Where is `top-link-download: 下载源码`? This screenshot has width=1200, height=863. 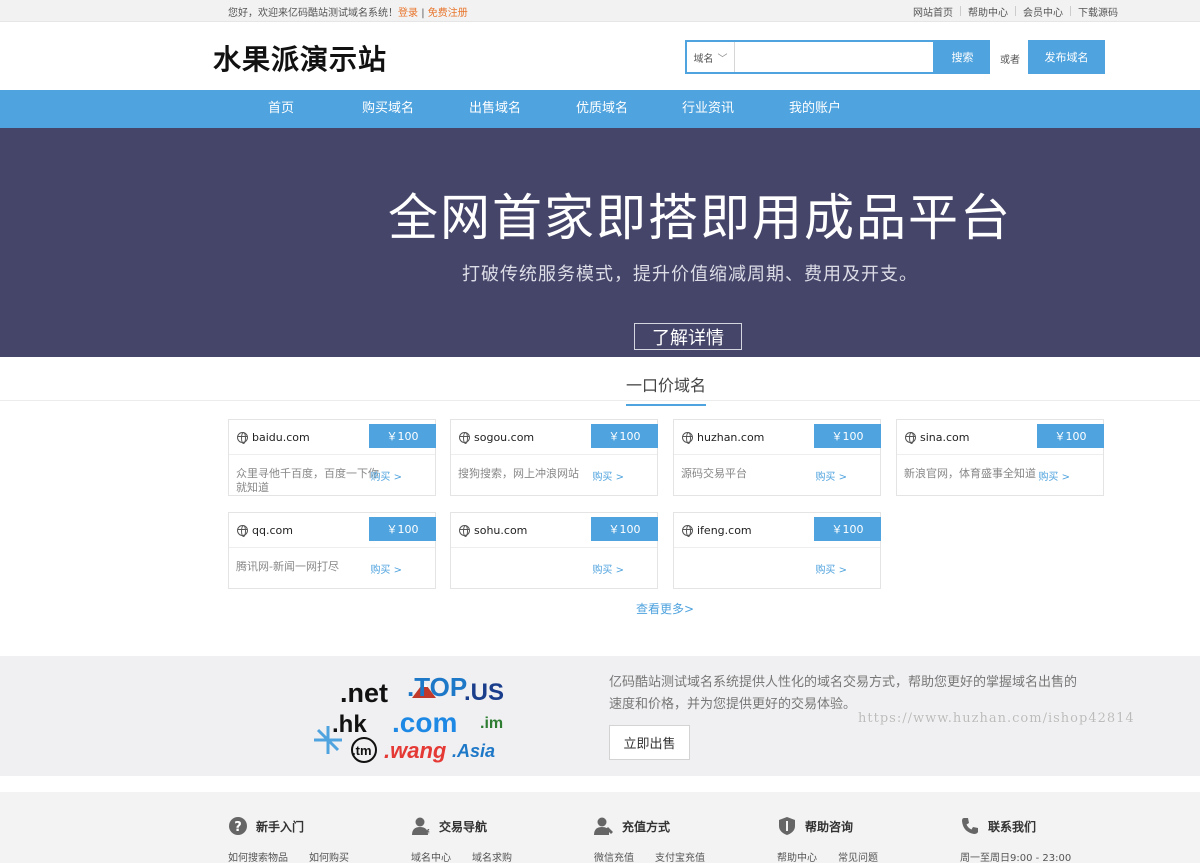
top-link-download: 下载源码 is located at coordinates (1098, 11).